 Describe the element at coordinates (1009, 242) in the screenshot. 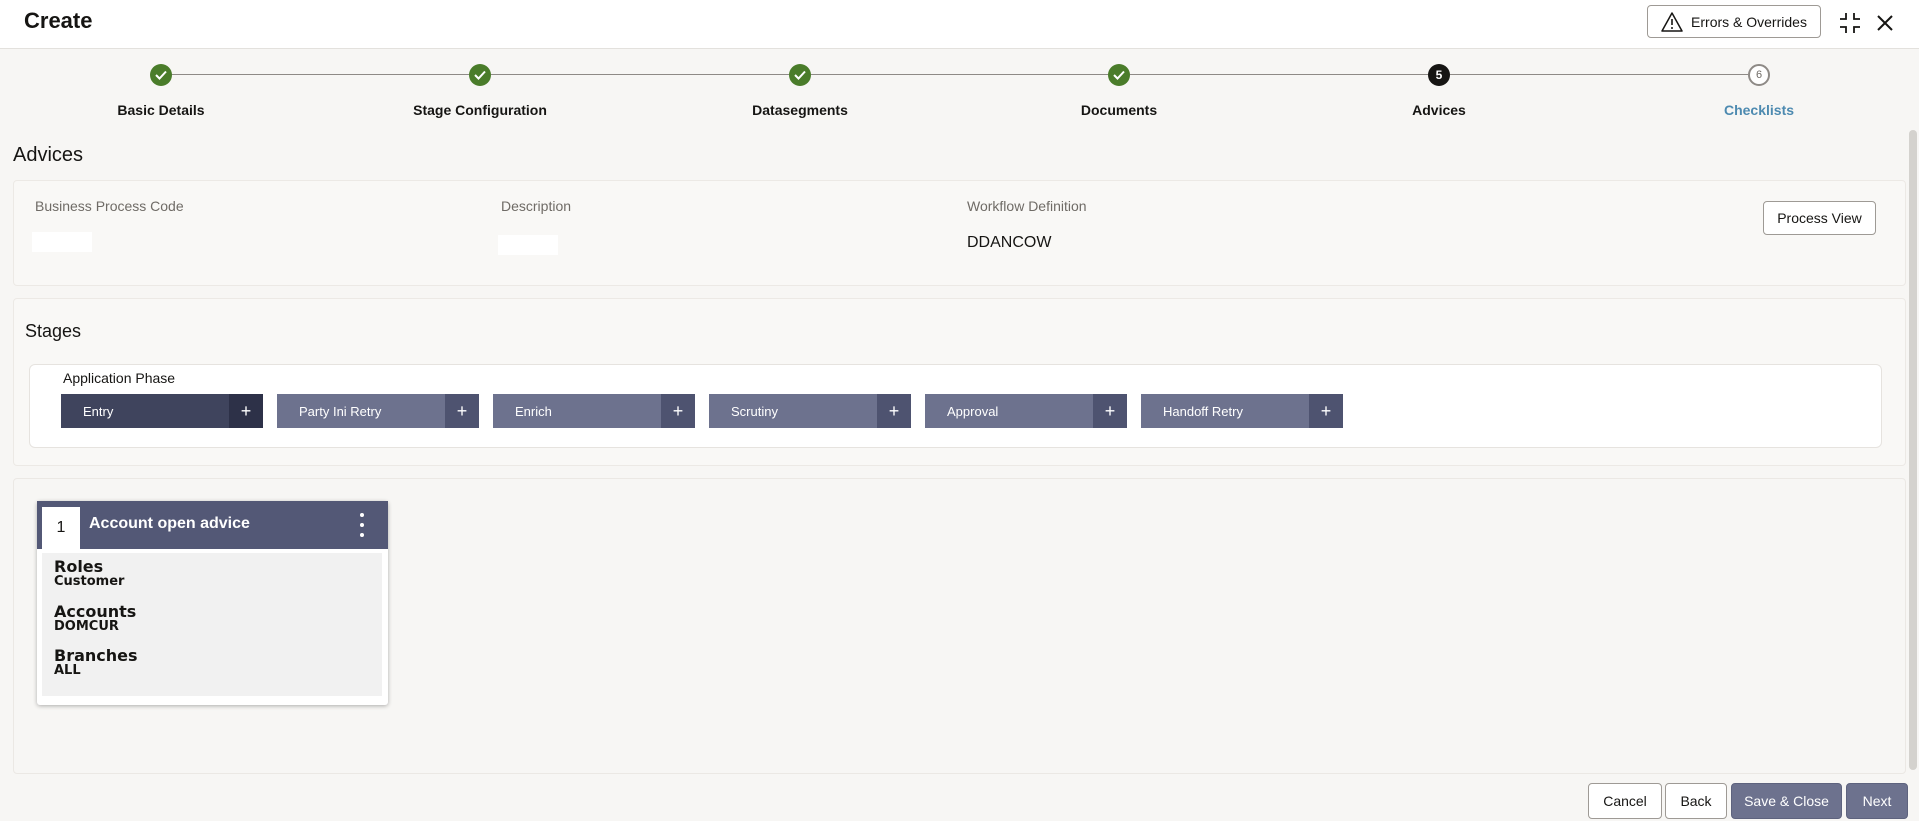

I see `workflow-definition-value: DDANCOW` at that location.